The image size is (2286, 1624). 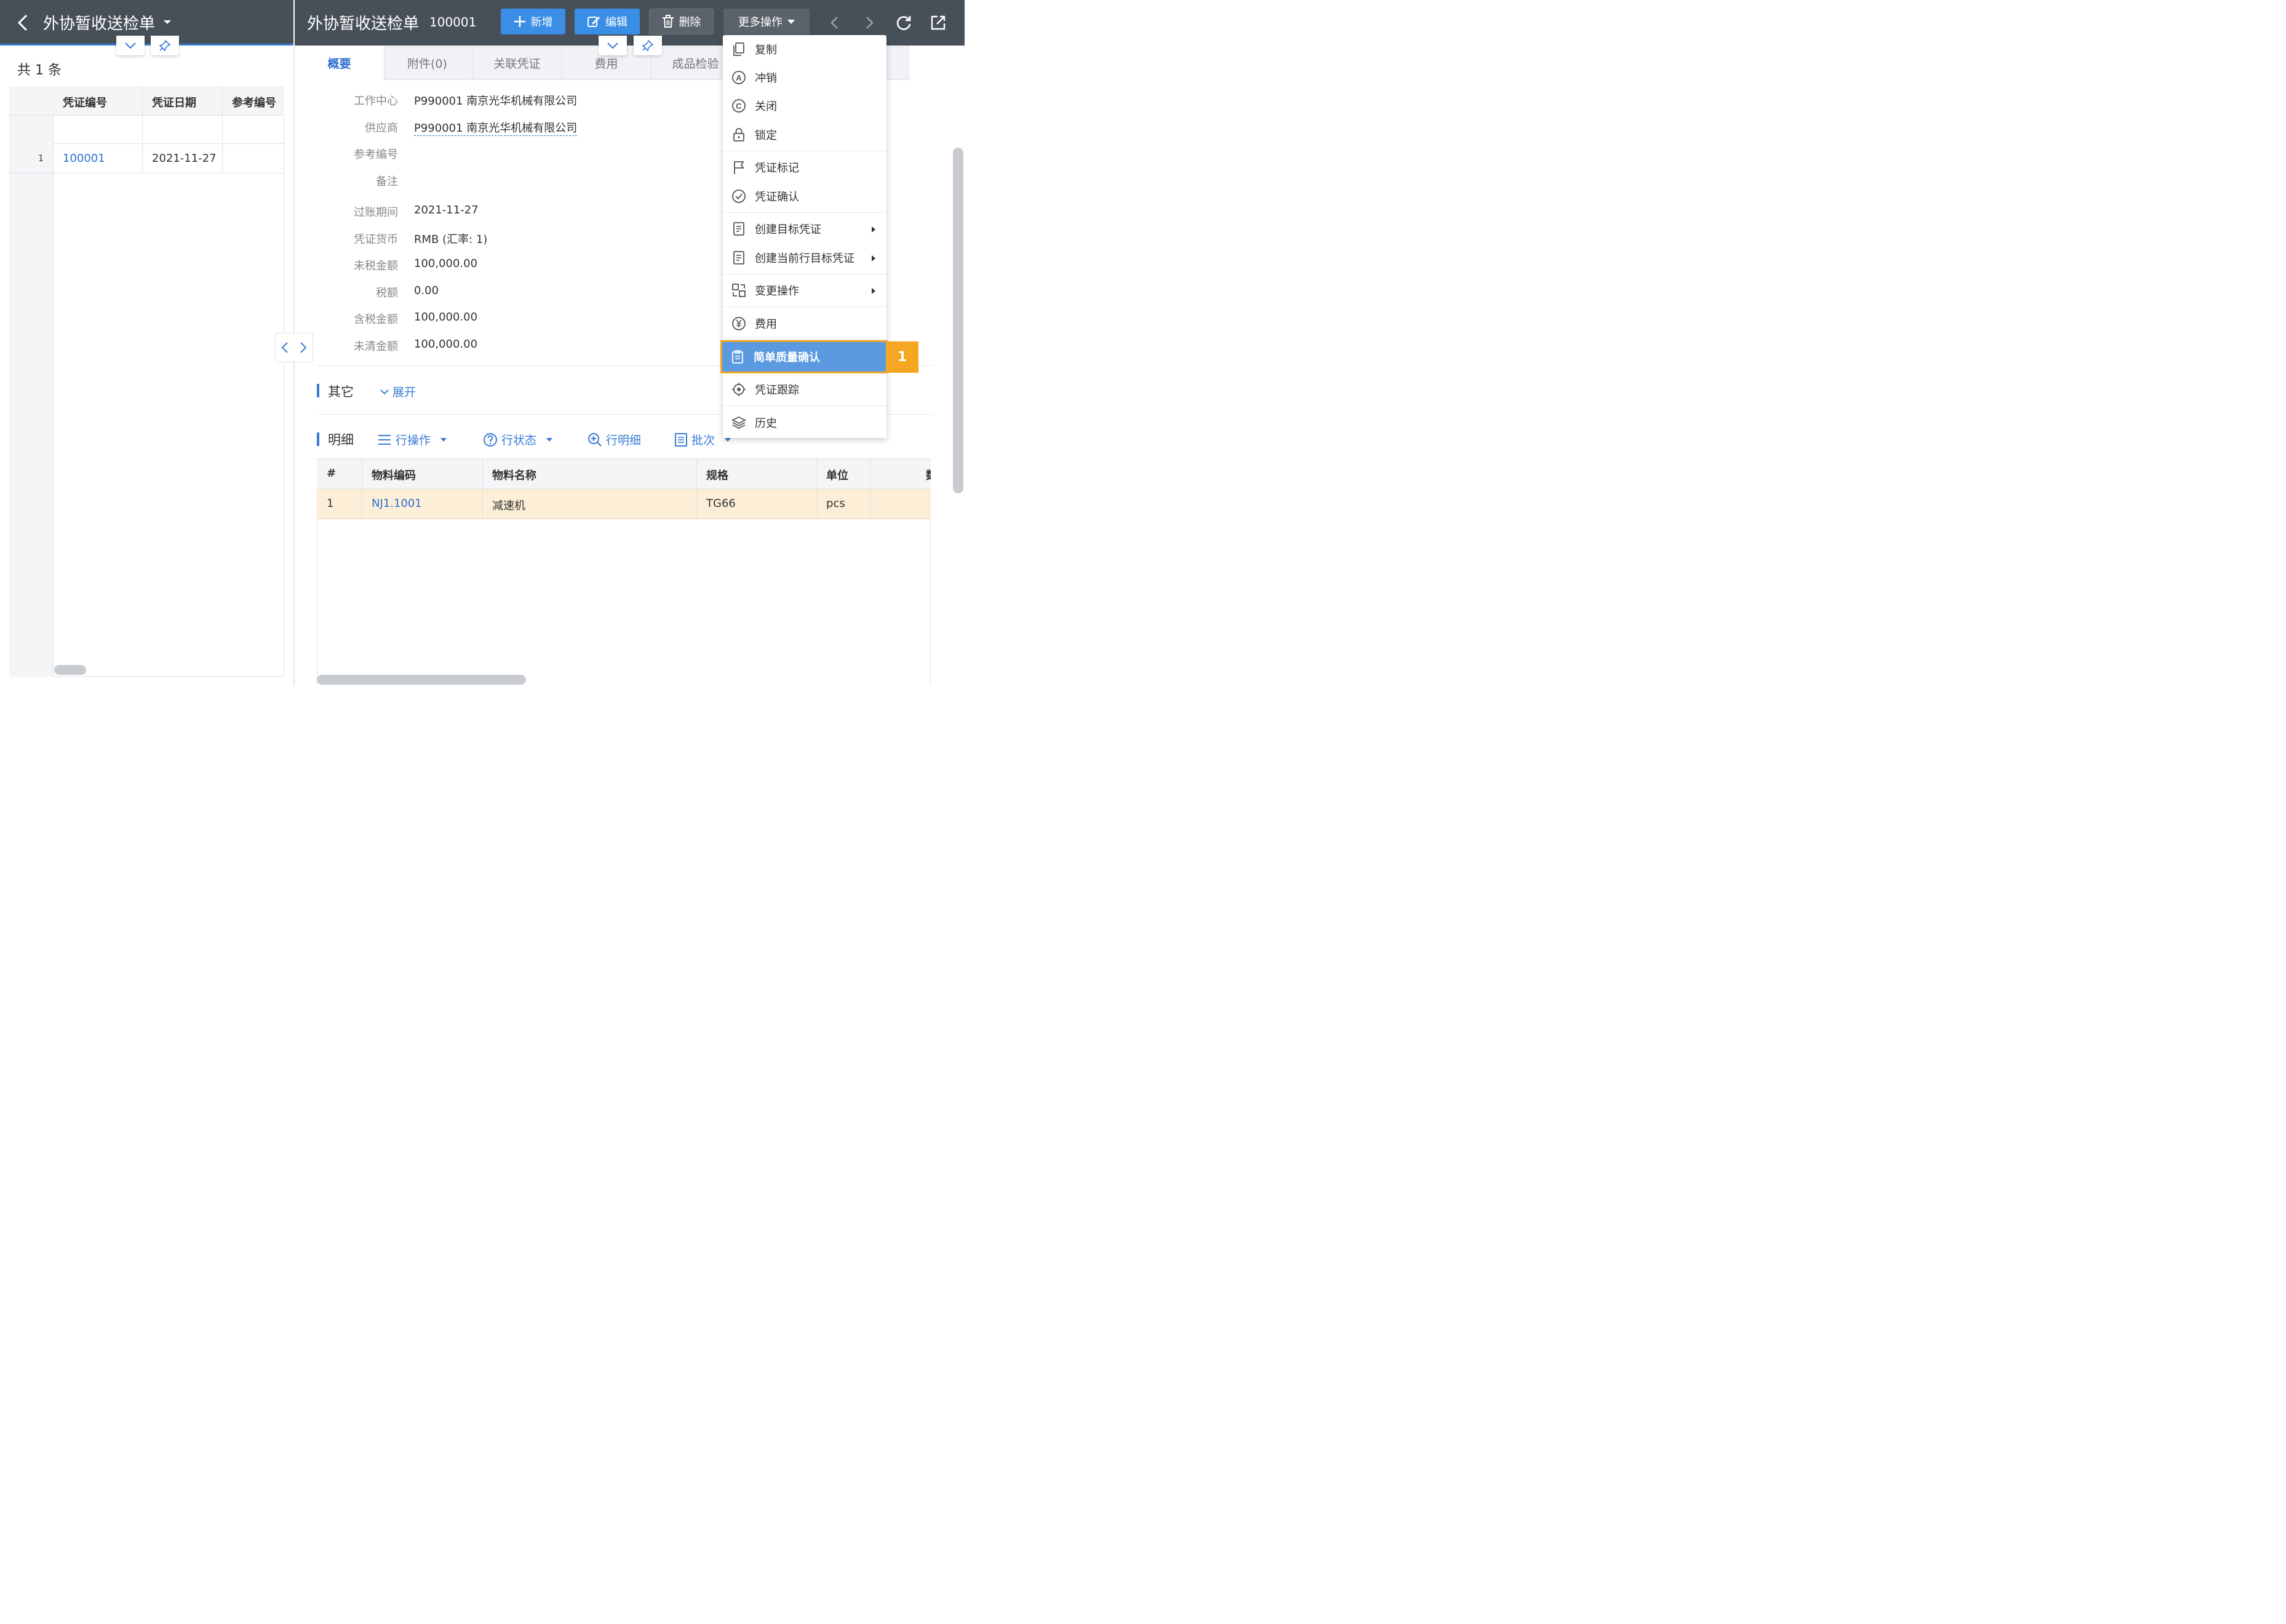 What do you see at coordinates (514, 475) in the screenshot?
I see `col-header-material-name: 物料名称` at bounding box center [514, 475].